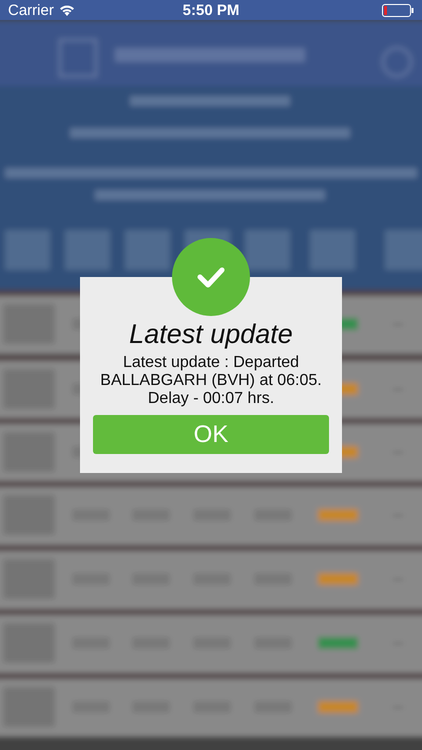 Image resolution: width=422 pixels, height=750 pixels. I want to click on carrier-label: Carrier, so click(31, 10).